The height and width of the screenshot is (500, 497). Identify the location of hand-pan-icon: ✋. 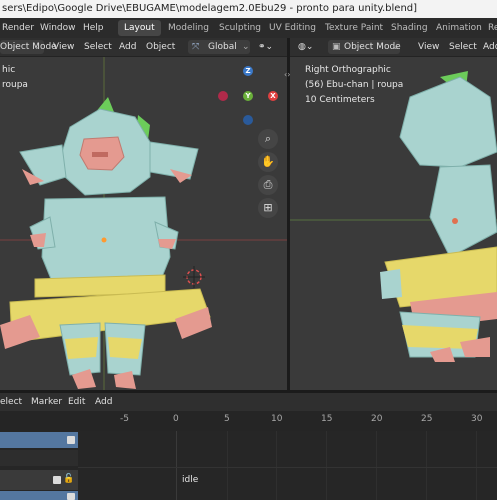
(268, 162).